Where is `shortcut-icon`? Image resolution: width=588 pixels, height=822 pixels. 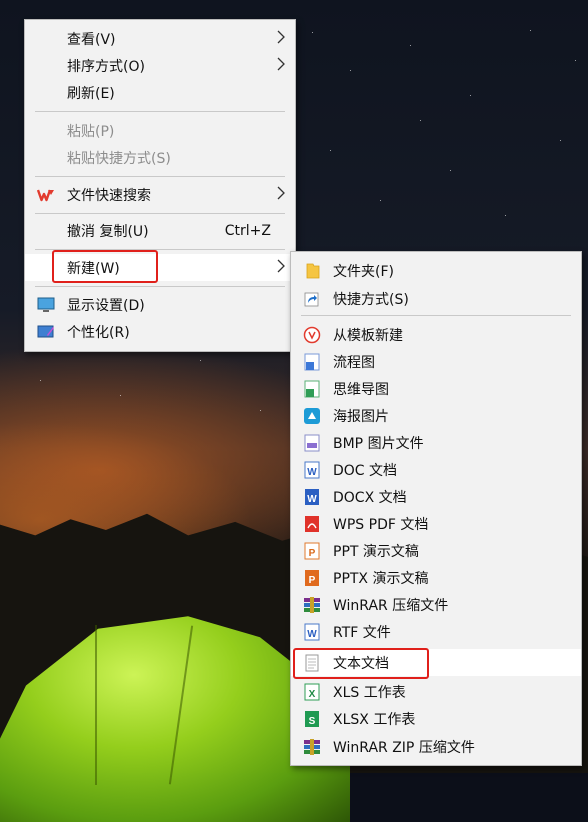 shortcut-icon is located at coordinates (311, 299).